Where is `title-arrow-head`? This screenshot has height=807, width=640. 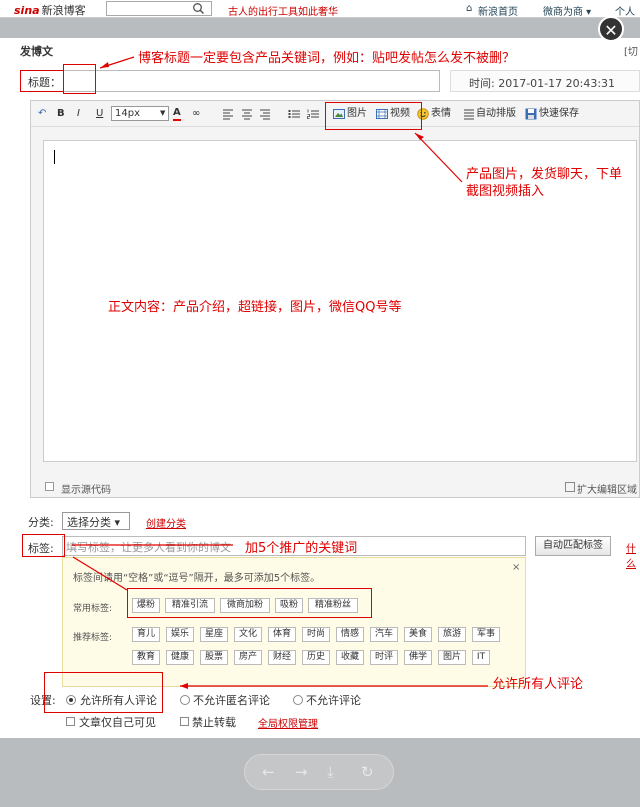
title-arrow-head is located at coordinates (104, 65).